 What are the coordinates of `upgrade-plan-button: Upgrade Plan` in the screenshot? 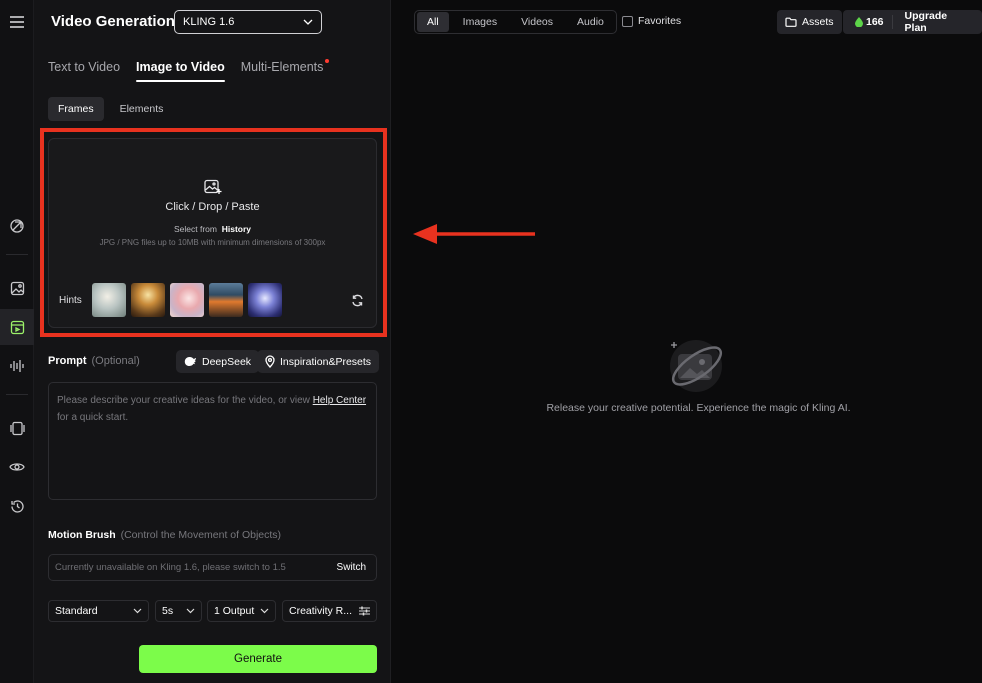 It's located at (937, 22).